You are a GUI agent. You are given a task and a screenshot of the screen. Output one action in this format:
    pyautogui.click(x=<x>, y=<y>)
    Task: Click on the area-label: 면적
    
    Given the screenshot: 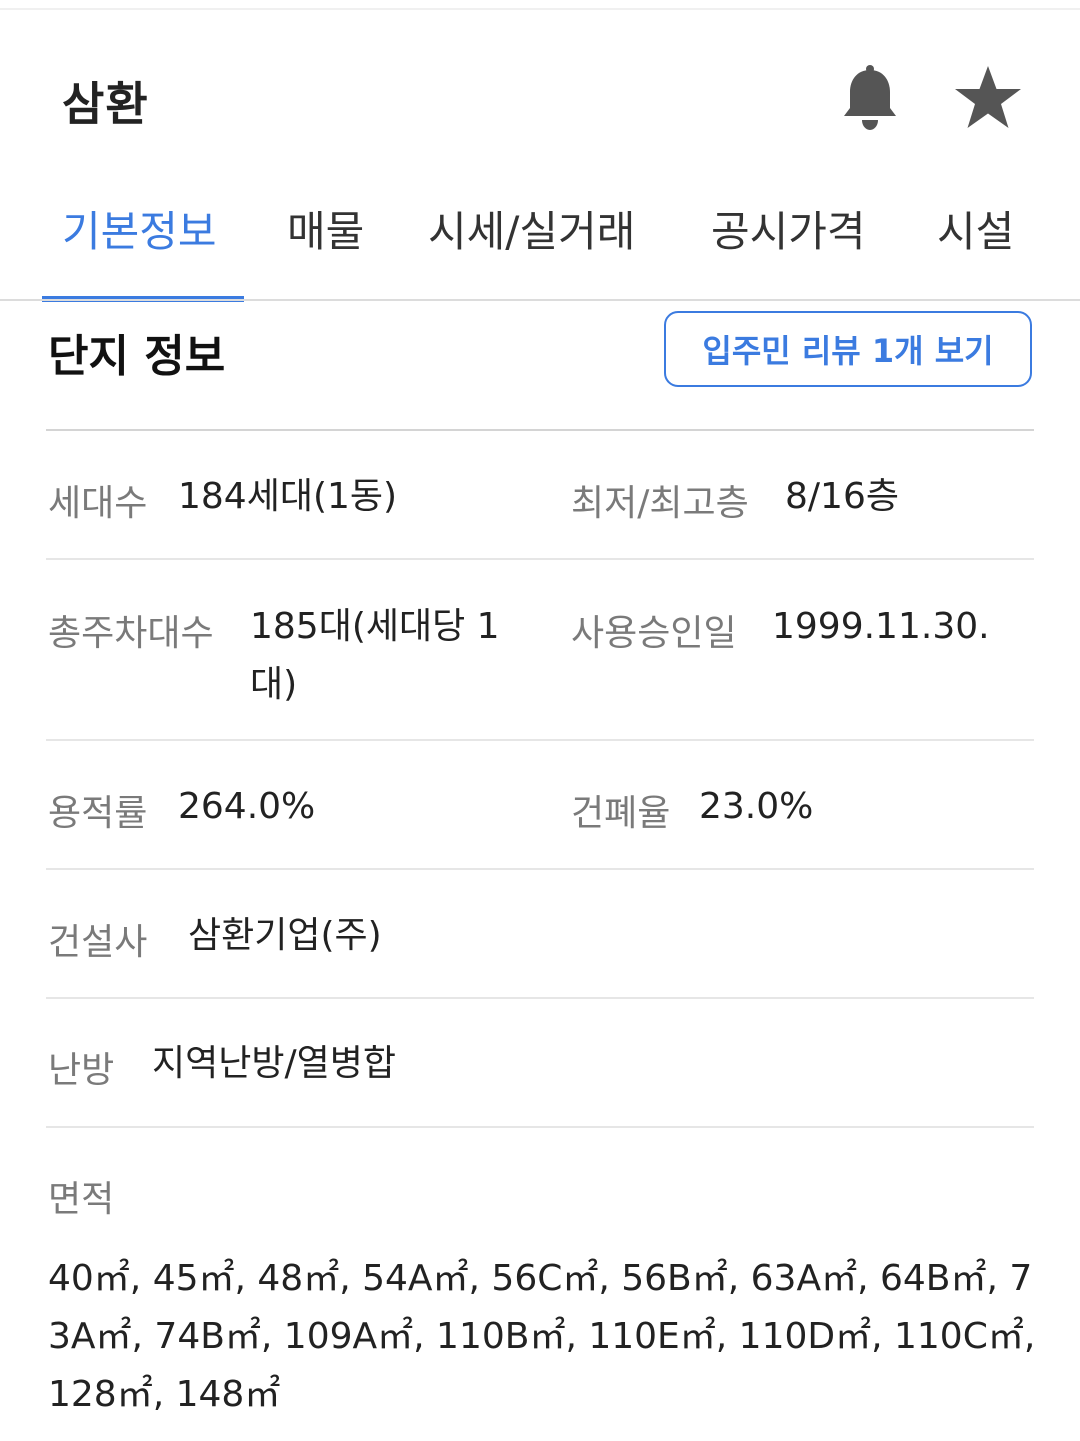 What is the action you would take?
    pyautogui.click(x=81, y=1199)
    